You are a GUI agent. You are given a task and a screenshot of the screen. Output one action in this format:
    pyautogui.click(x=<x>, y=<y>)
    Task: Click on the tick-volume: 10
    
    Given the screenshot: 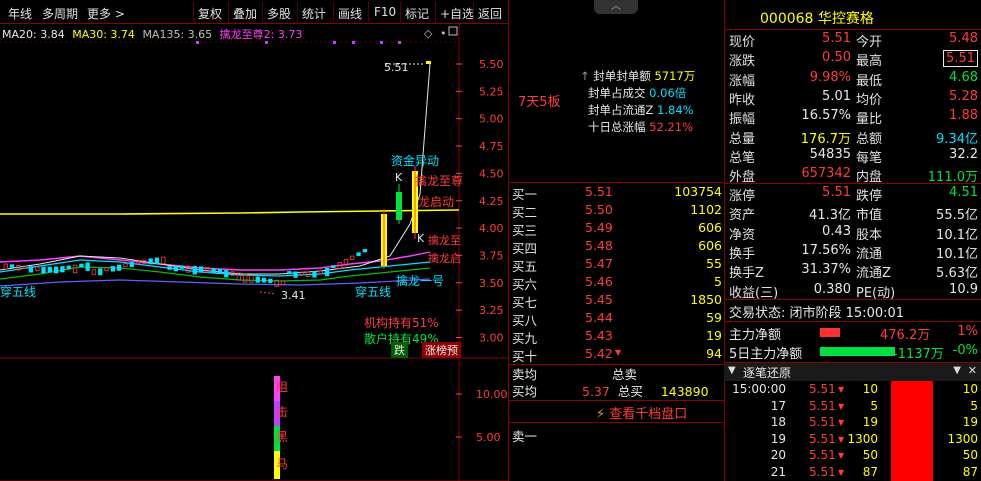 What is the action you would take?
    pyautogui.click(x=870, y=389)
    